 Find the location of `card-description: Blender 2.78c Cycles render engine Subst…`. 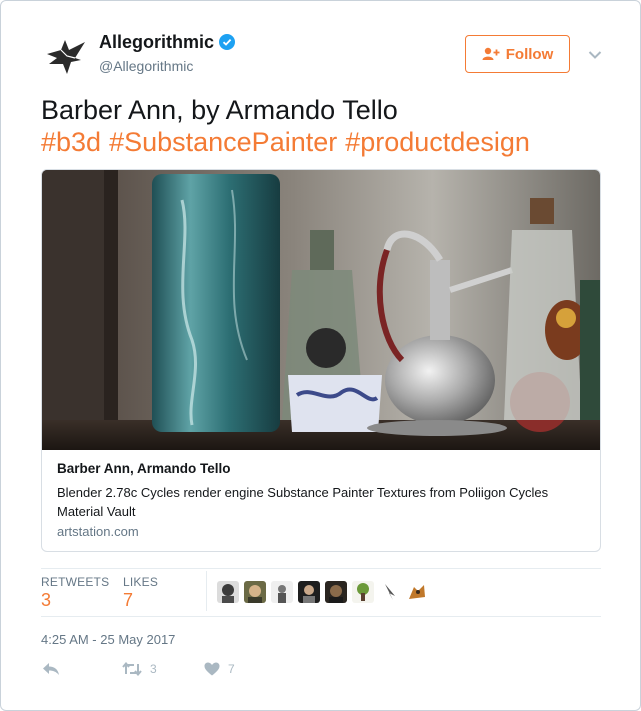

card-description: Blender 2.78c Cycles render engine Subst… is located at coordinates (303, 502).